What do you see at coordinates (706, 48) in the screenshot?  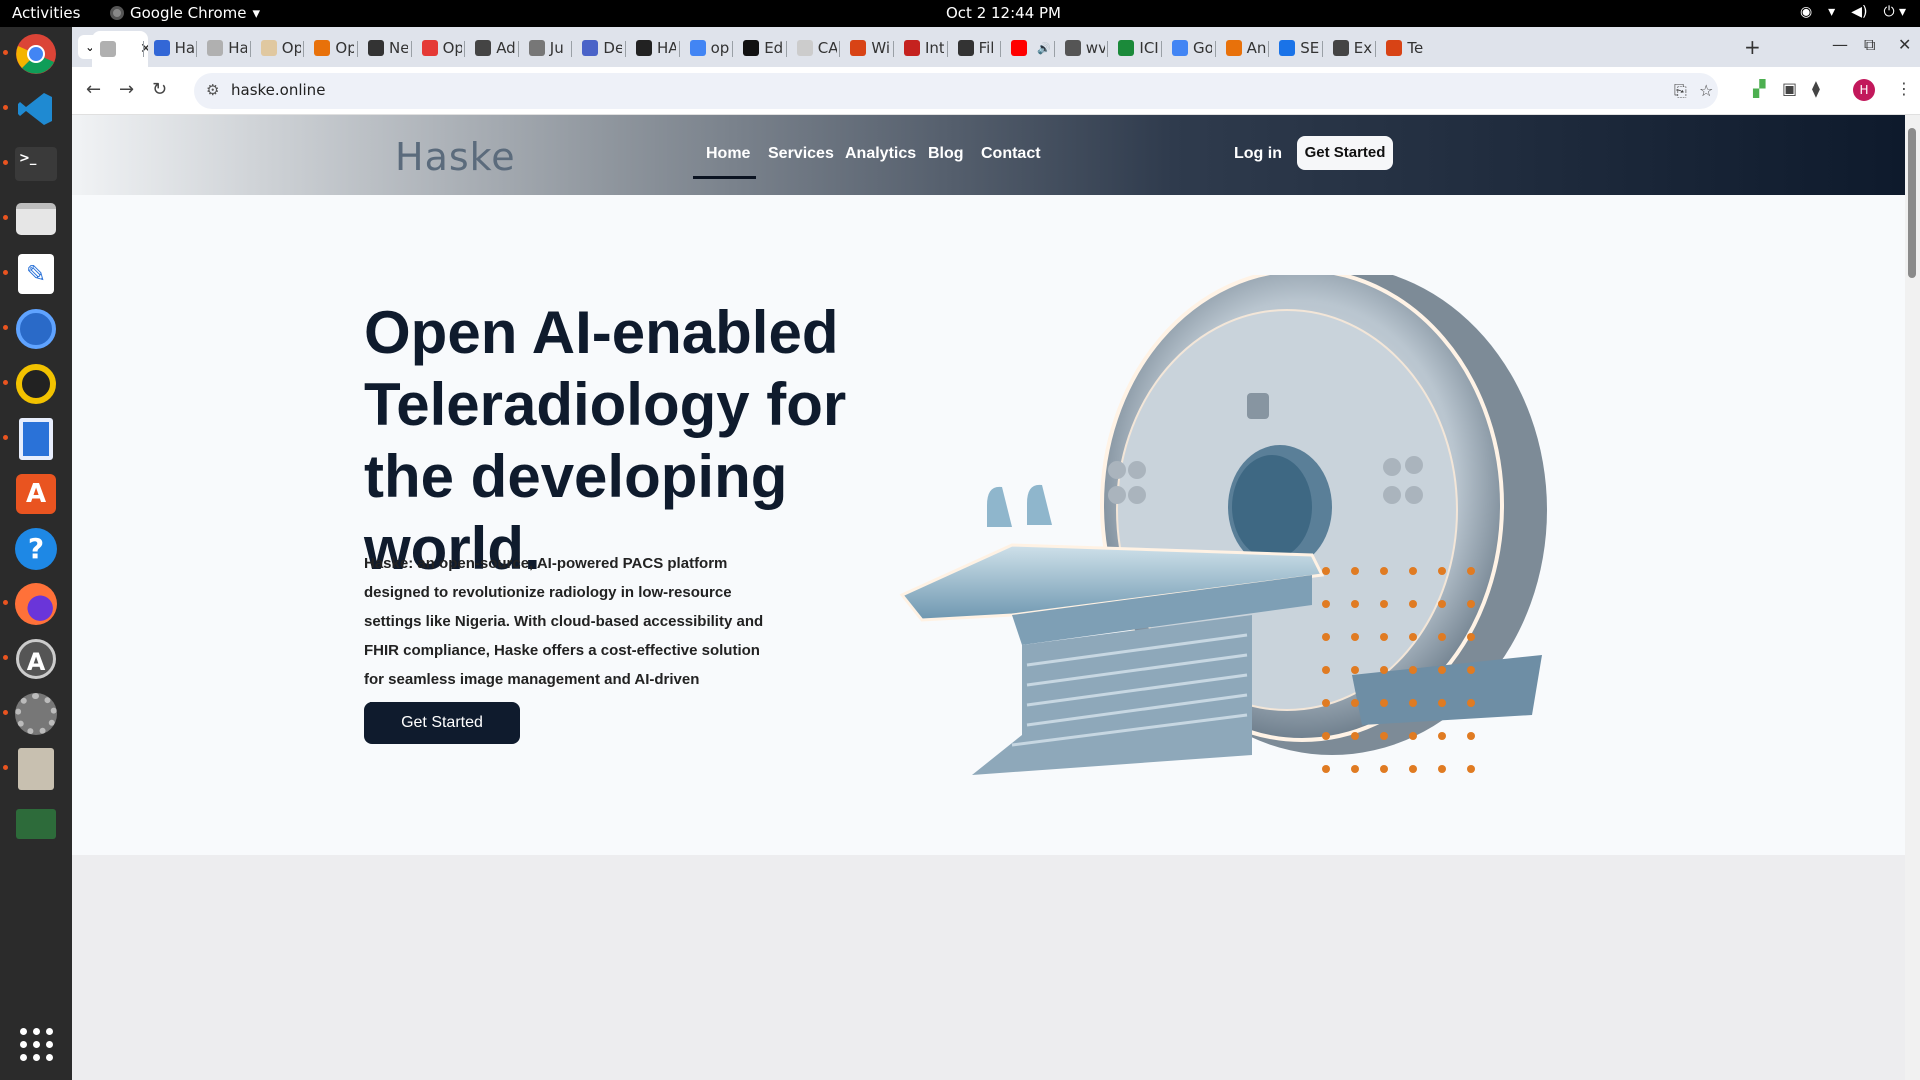 I see `browser-tab: op` at bounding box center [706, 48].